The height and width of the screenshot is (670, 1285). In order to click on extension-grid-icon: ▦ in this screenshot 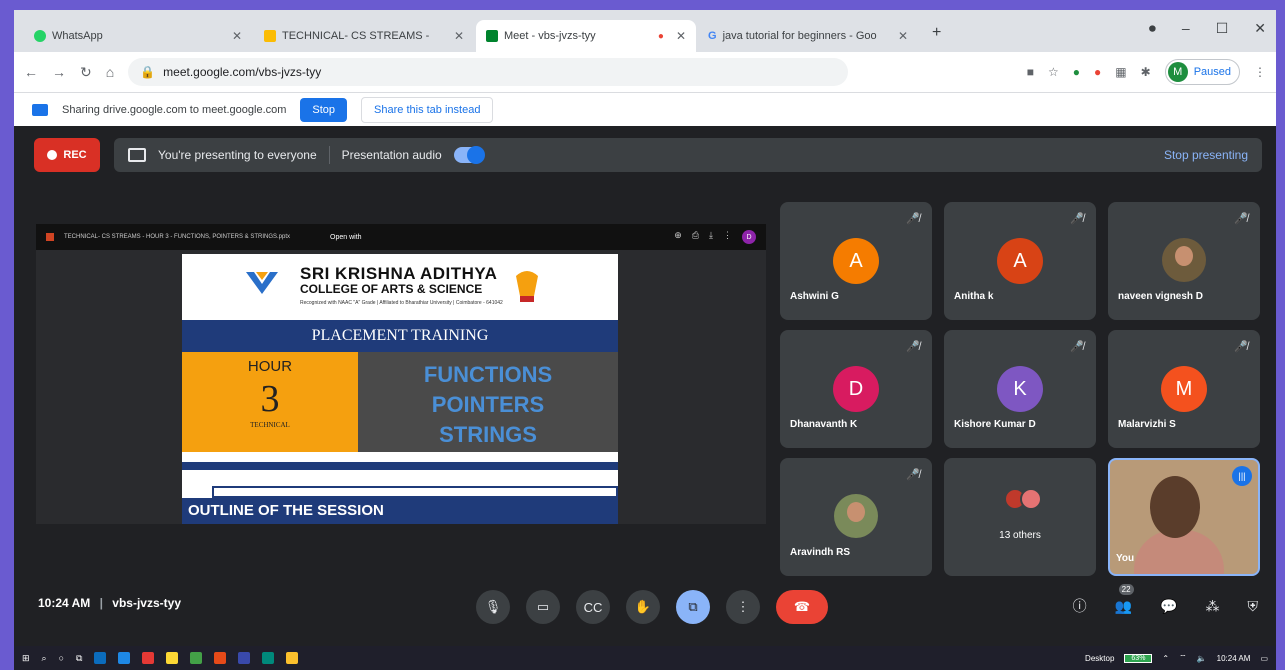, I will do `click(1120, 72)`.